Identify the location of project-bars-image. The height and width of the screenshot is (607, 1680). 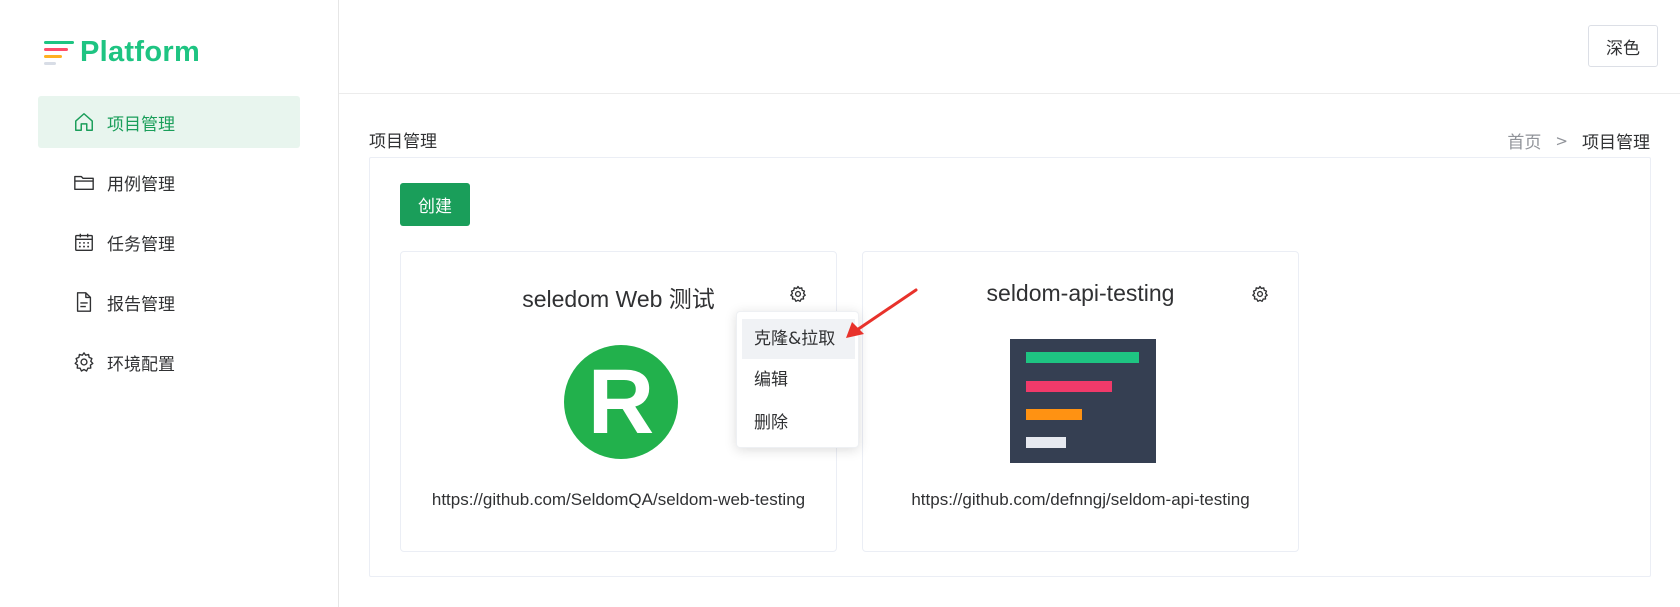
(1083, 403).